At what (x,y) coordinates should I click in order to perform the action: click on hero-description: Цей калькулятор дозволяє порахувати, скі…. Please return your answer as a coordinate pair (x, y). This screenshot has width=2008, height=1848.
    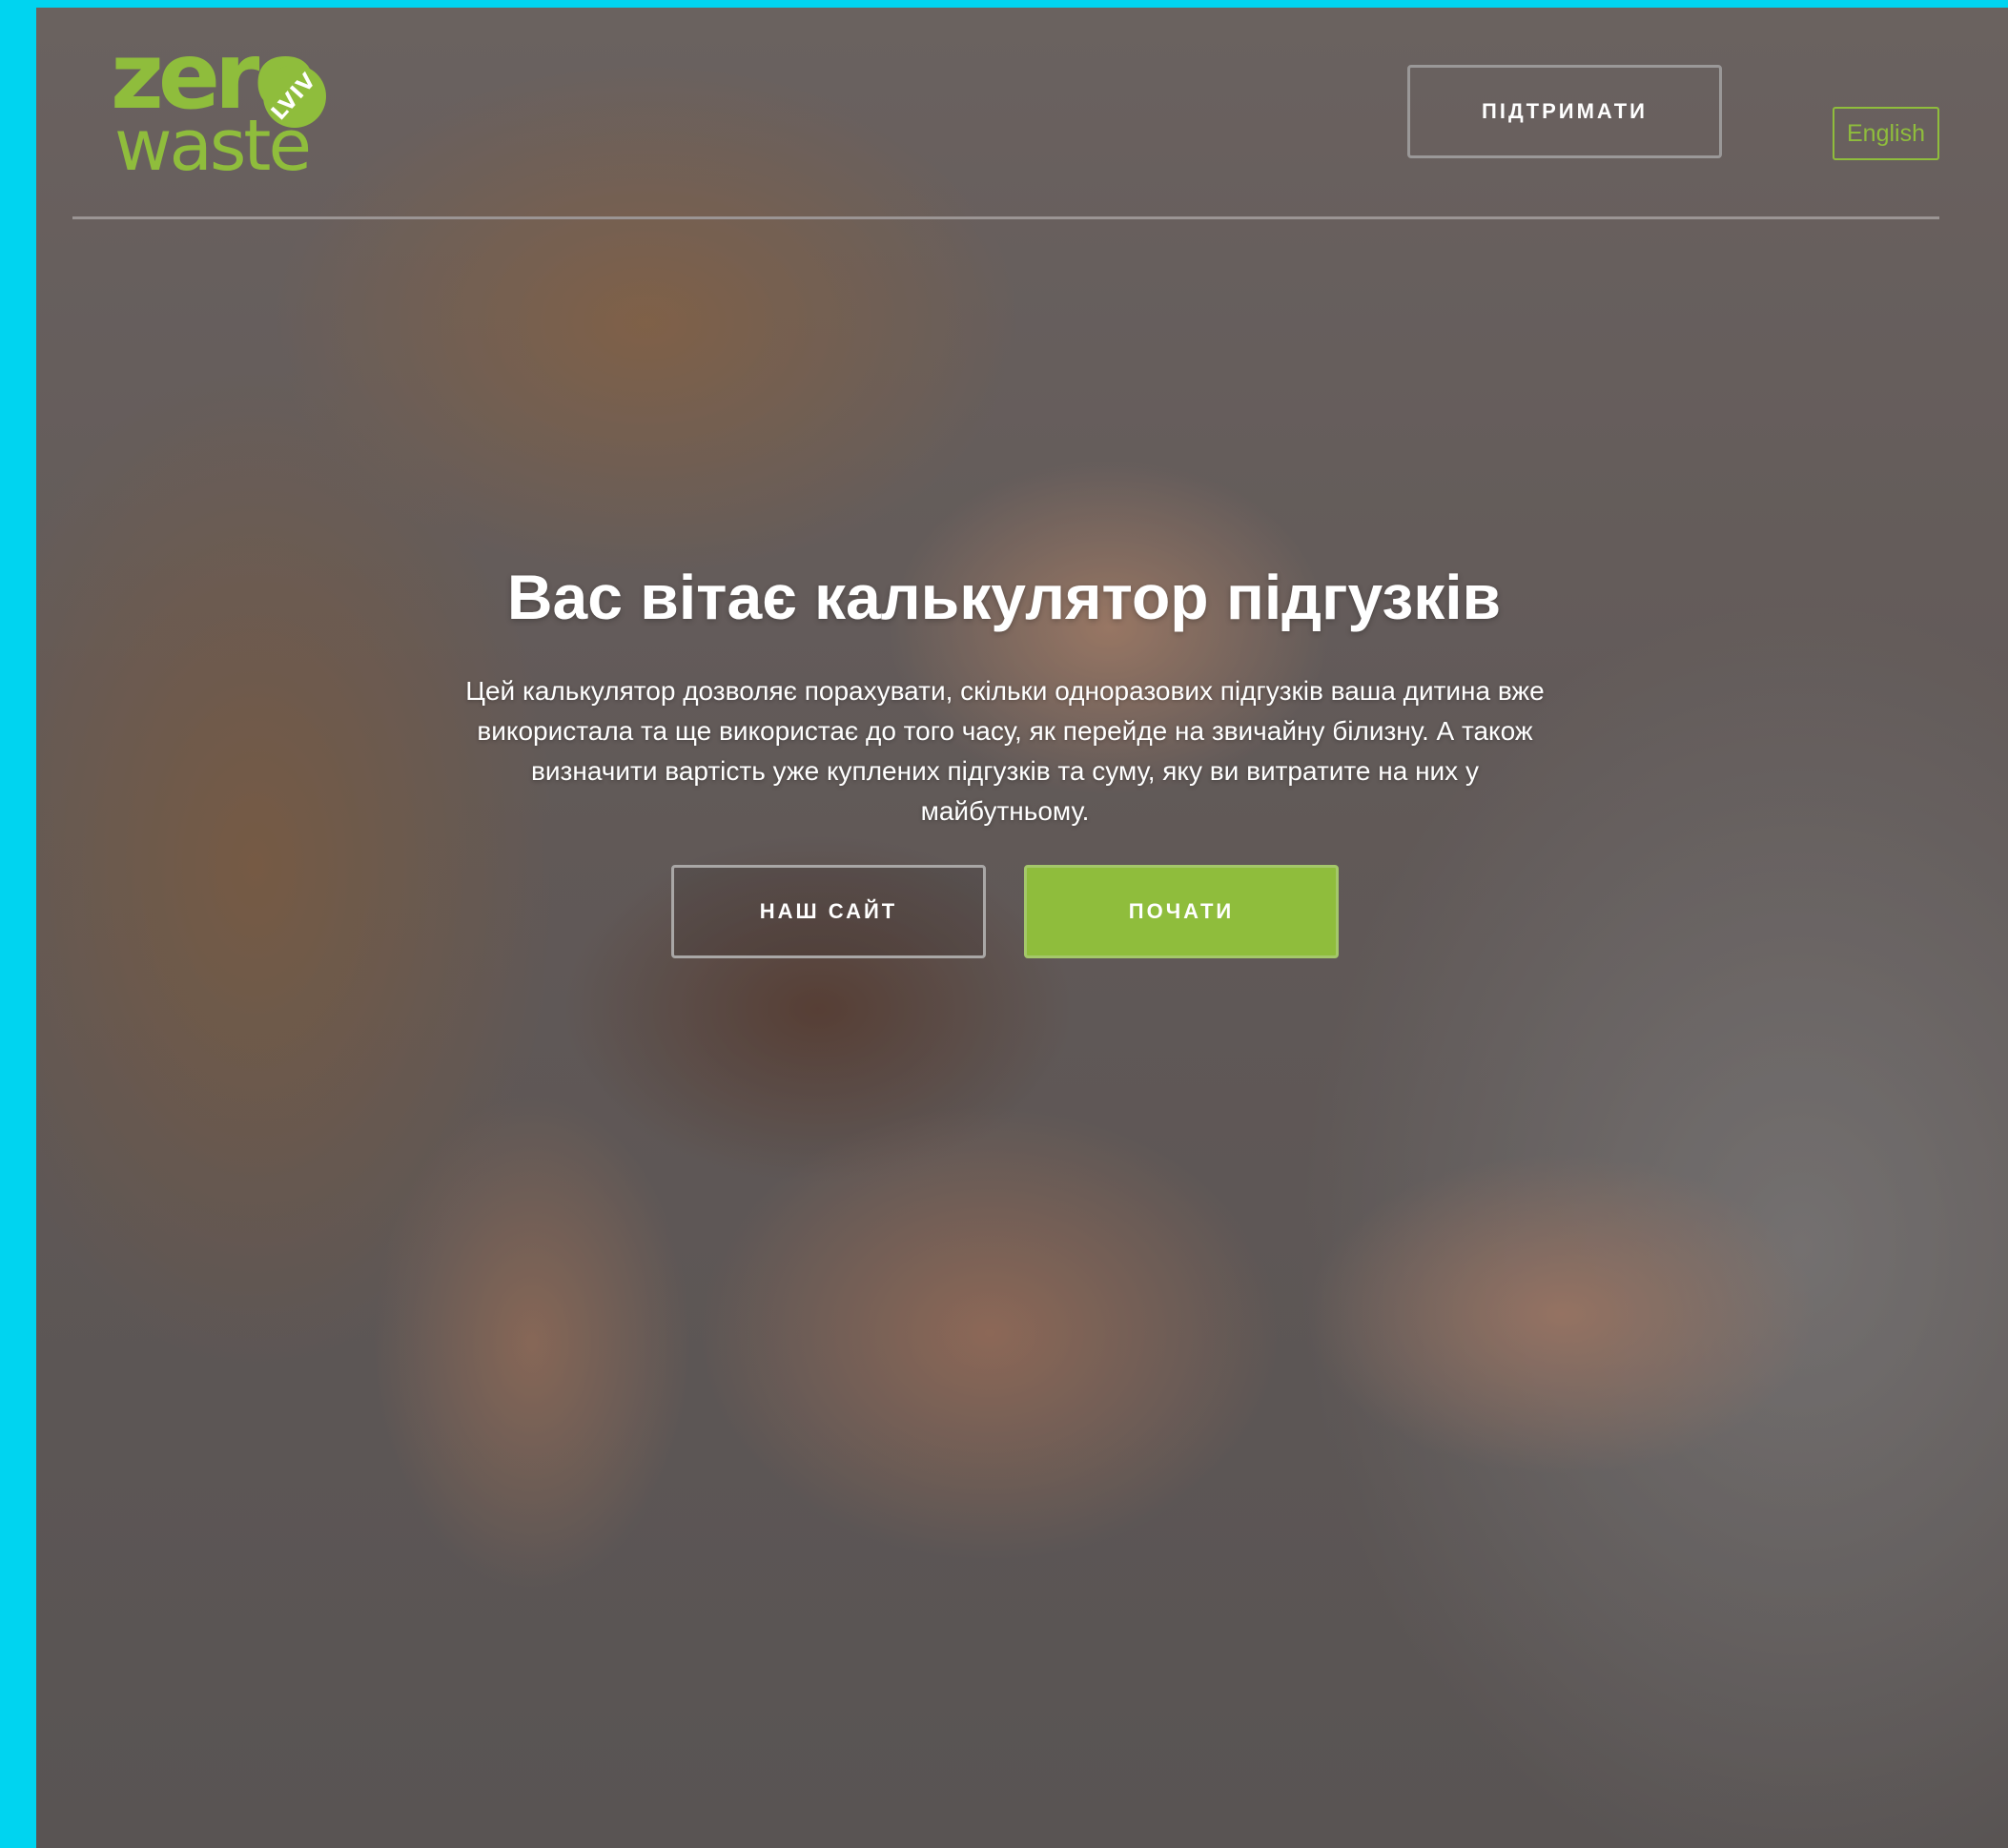
    Looking at the image, I should click on (1005, 751).